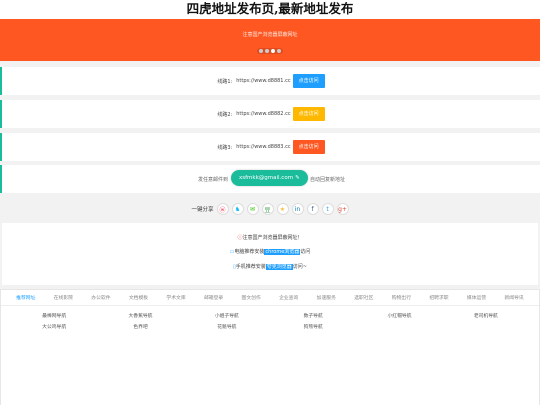  I want to click on pencil-icon: ✎, so click(297, 178).